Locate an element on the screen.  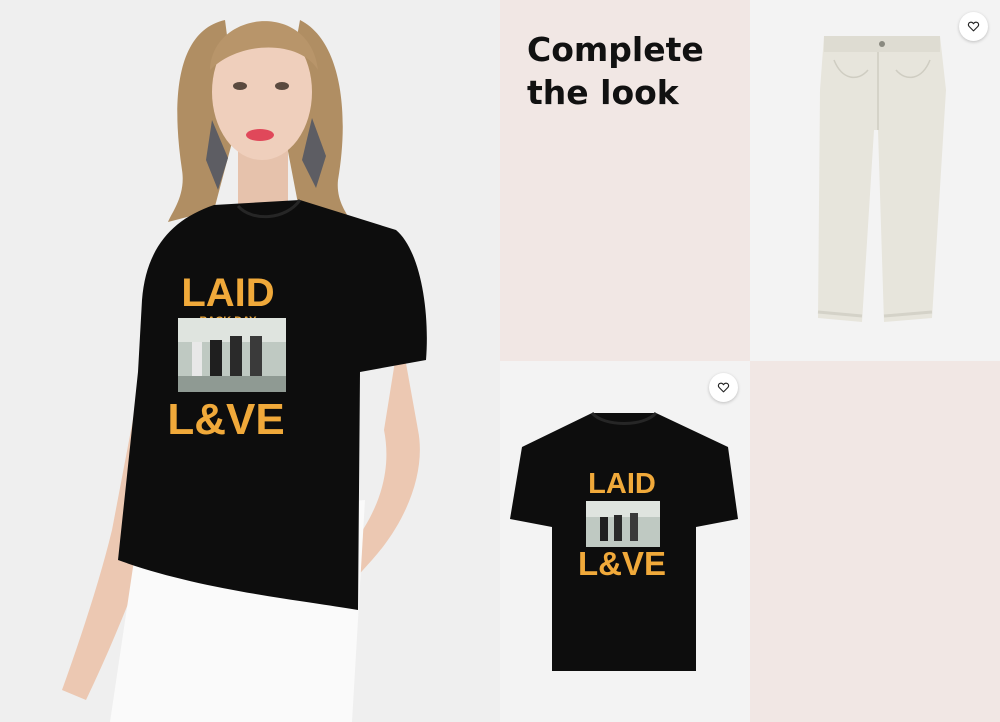
tee-print-bottom: L&VE is located at coordinates (225, 419).